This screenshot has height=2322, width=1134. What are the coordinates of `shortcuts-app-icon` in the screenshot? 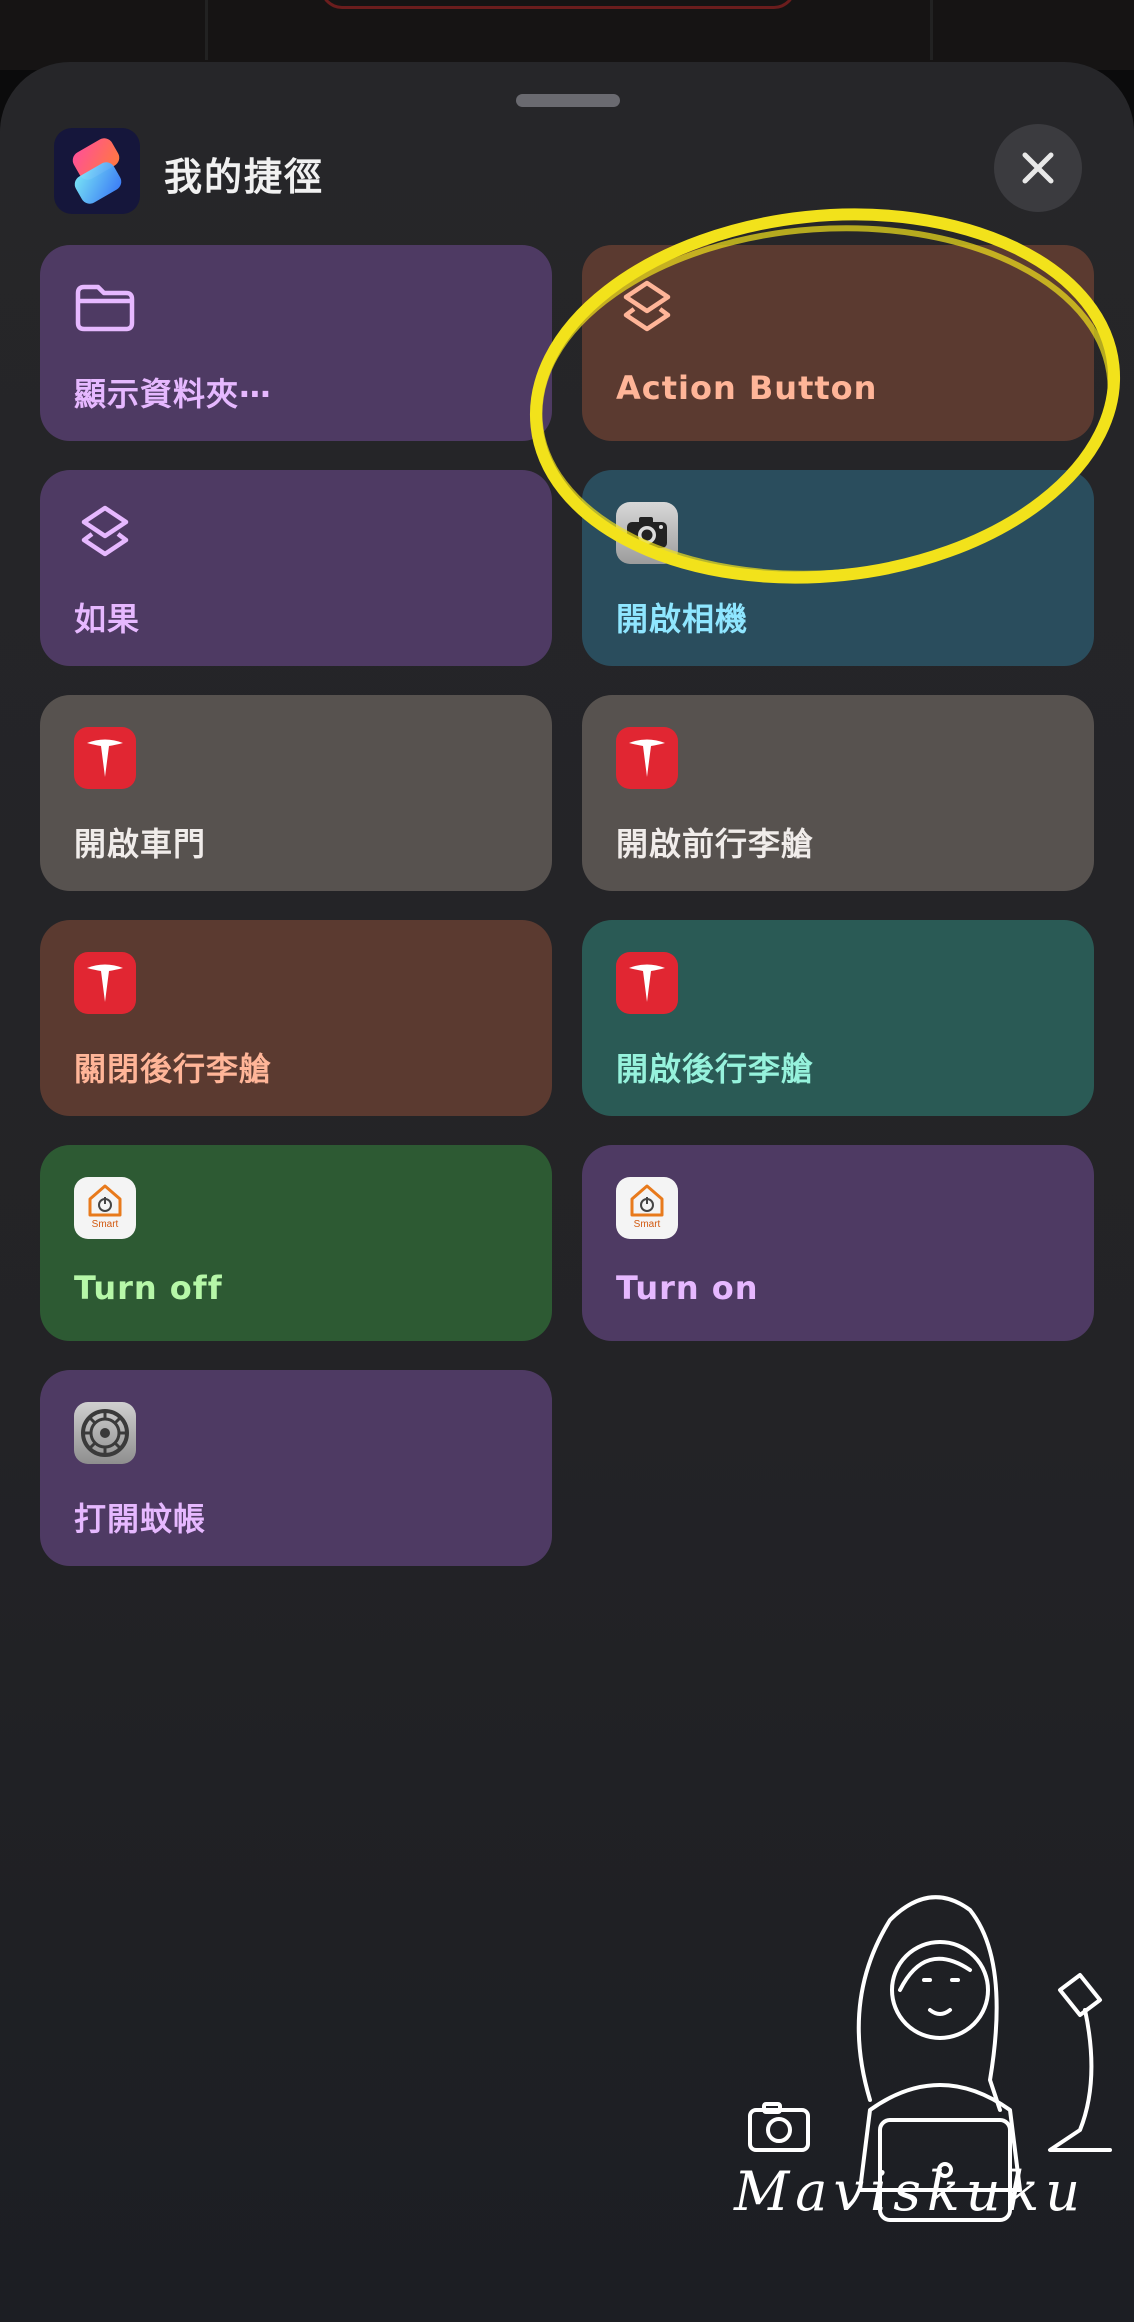 It's located at (97, 171).